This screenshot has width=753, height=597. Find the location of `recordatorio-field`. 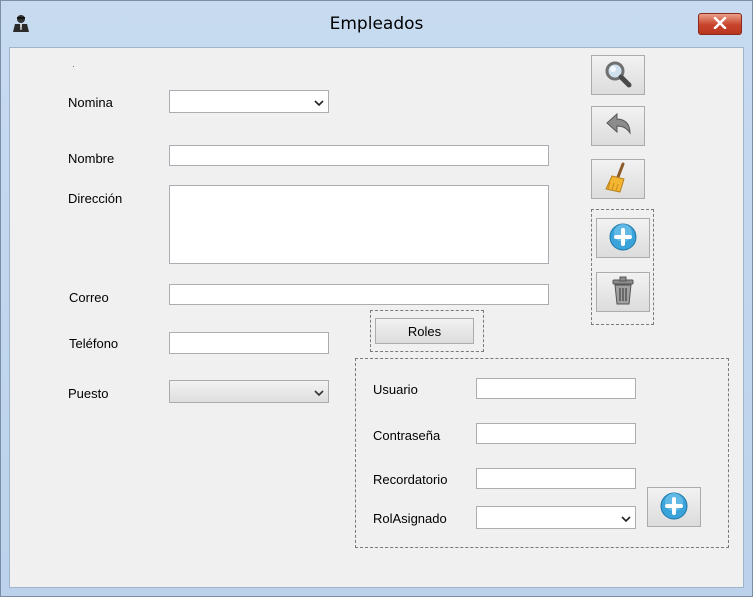

recordatorio-field is located at coordinates (556, 478).